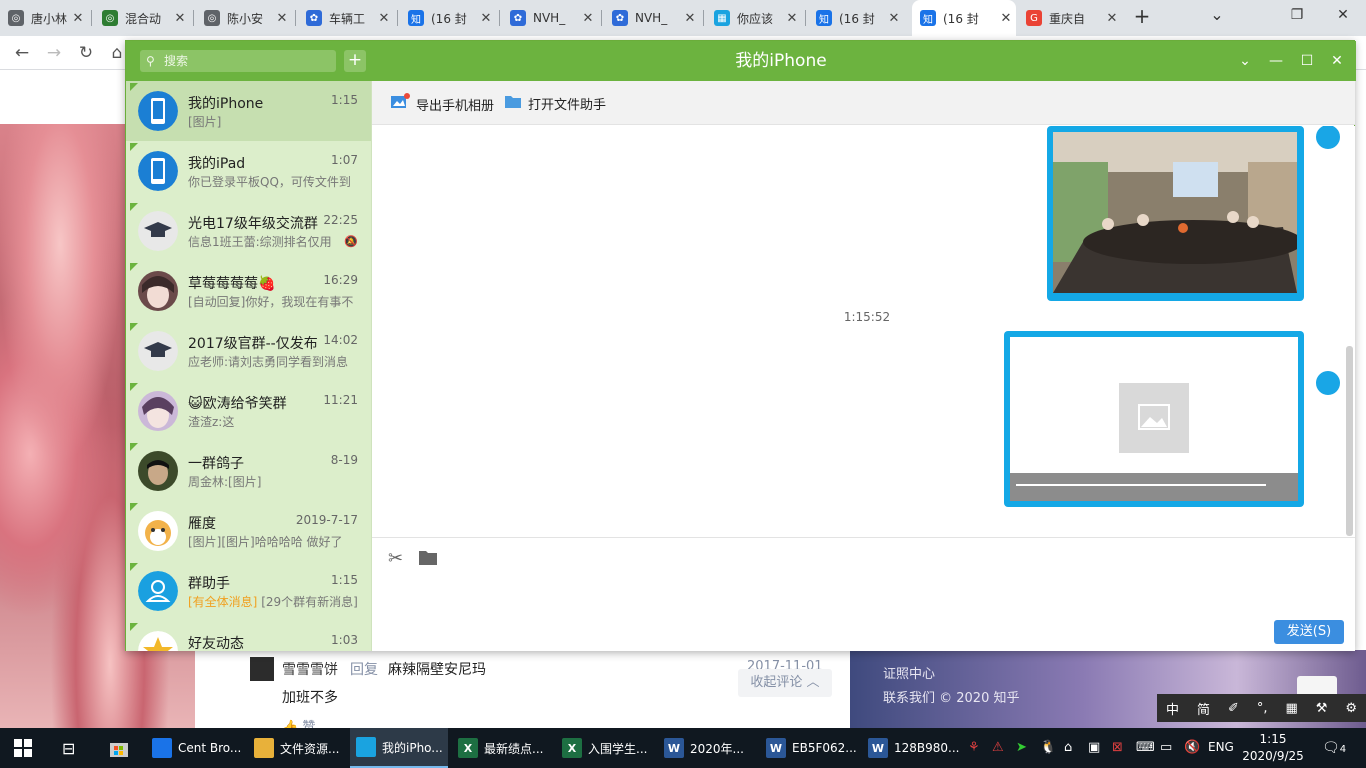 The image size is (1366, 768). What do you see at coordinates (23, 748) in the screenshot?
I see `start-button` at bounding box center [23, 748].